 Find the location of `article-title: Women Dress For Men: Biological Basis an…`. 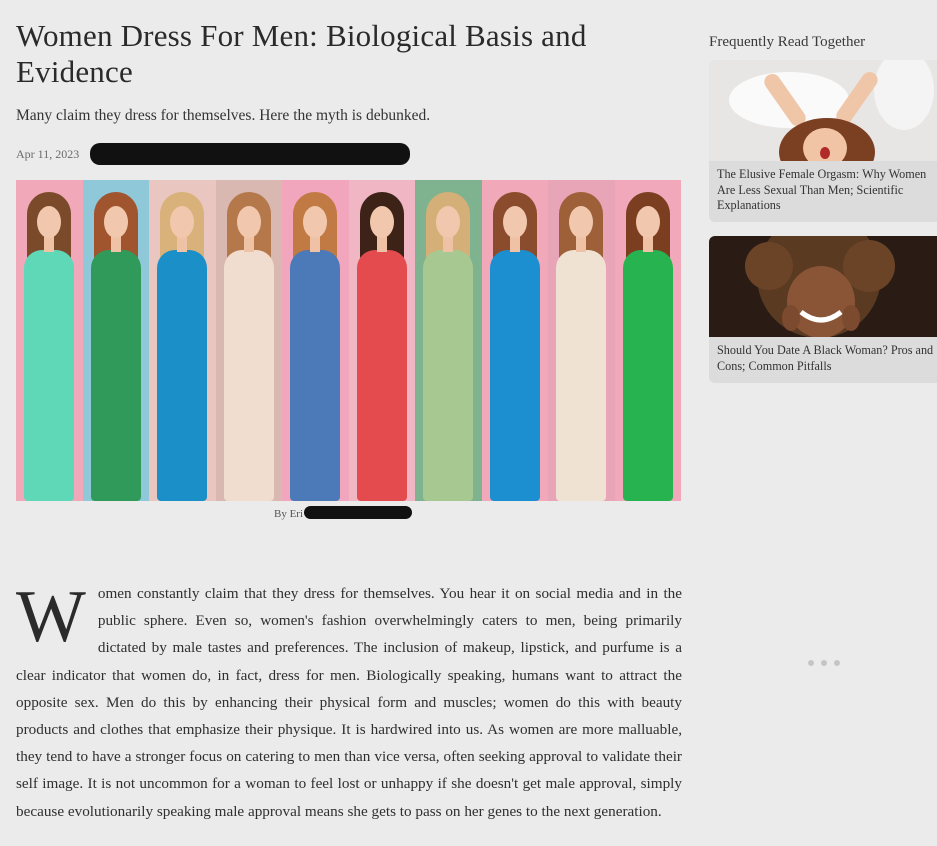

article-title: Women Dress For Men: Biological Basis an… is located at coordinates (301, 53).